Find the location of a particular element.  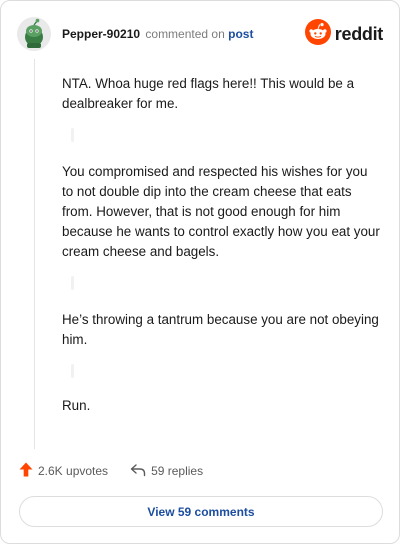

snoo-avatar-icon is located at coordinates (34, 34).